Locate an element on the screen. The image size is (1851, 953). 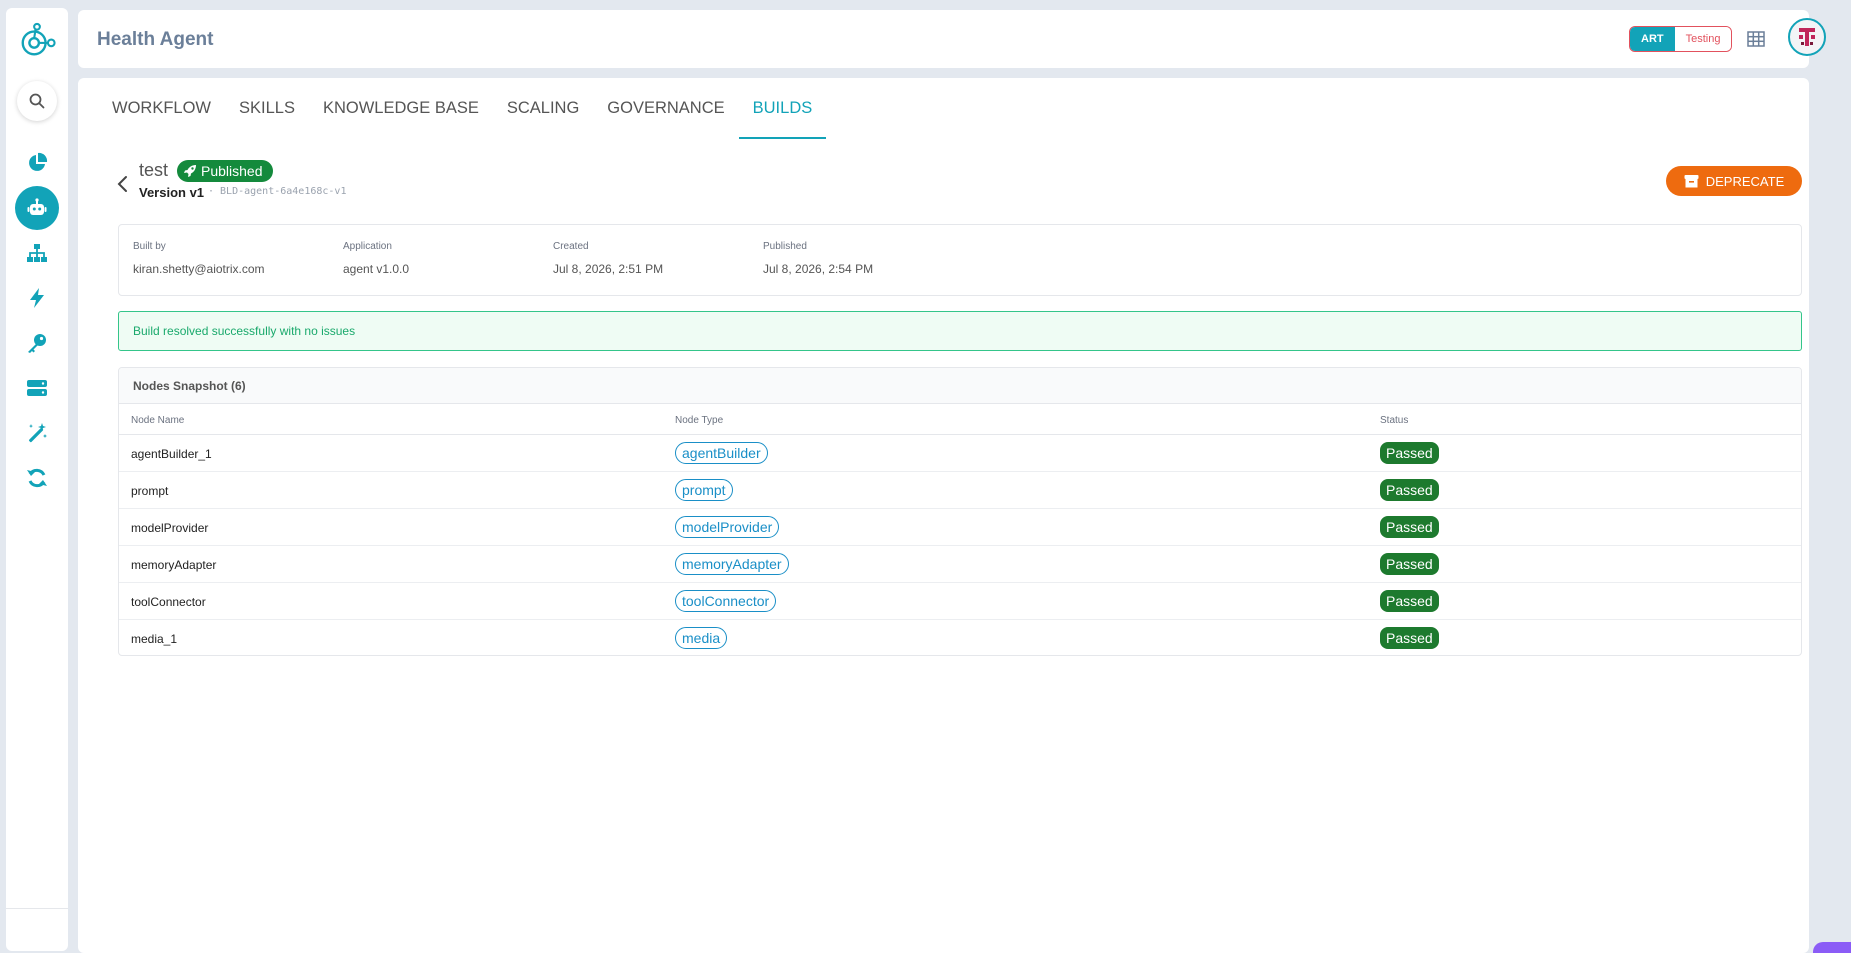
node-type-pill: prompt is located at coordinates (704, 490).